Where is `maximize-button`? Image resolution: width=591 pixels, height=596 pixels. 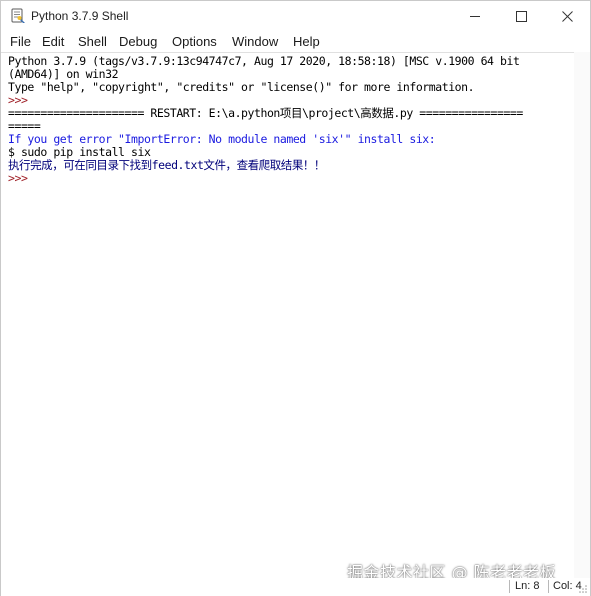 maximize-button is located at coordinates (521, 16).